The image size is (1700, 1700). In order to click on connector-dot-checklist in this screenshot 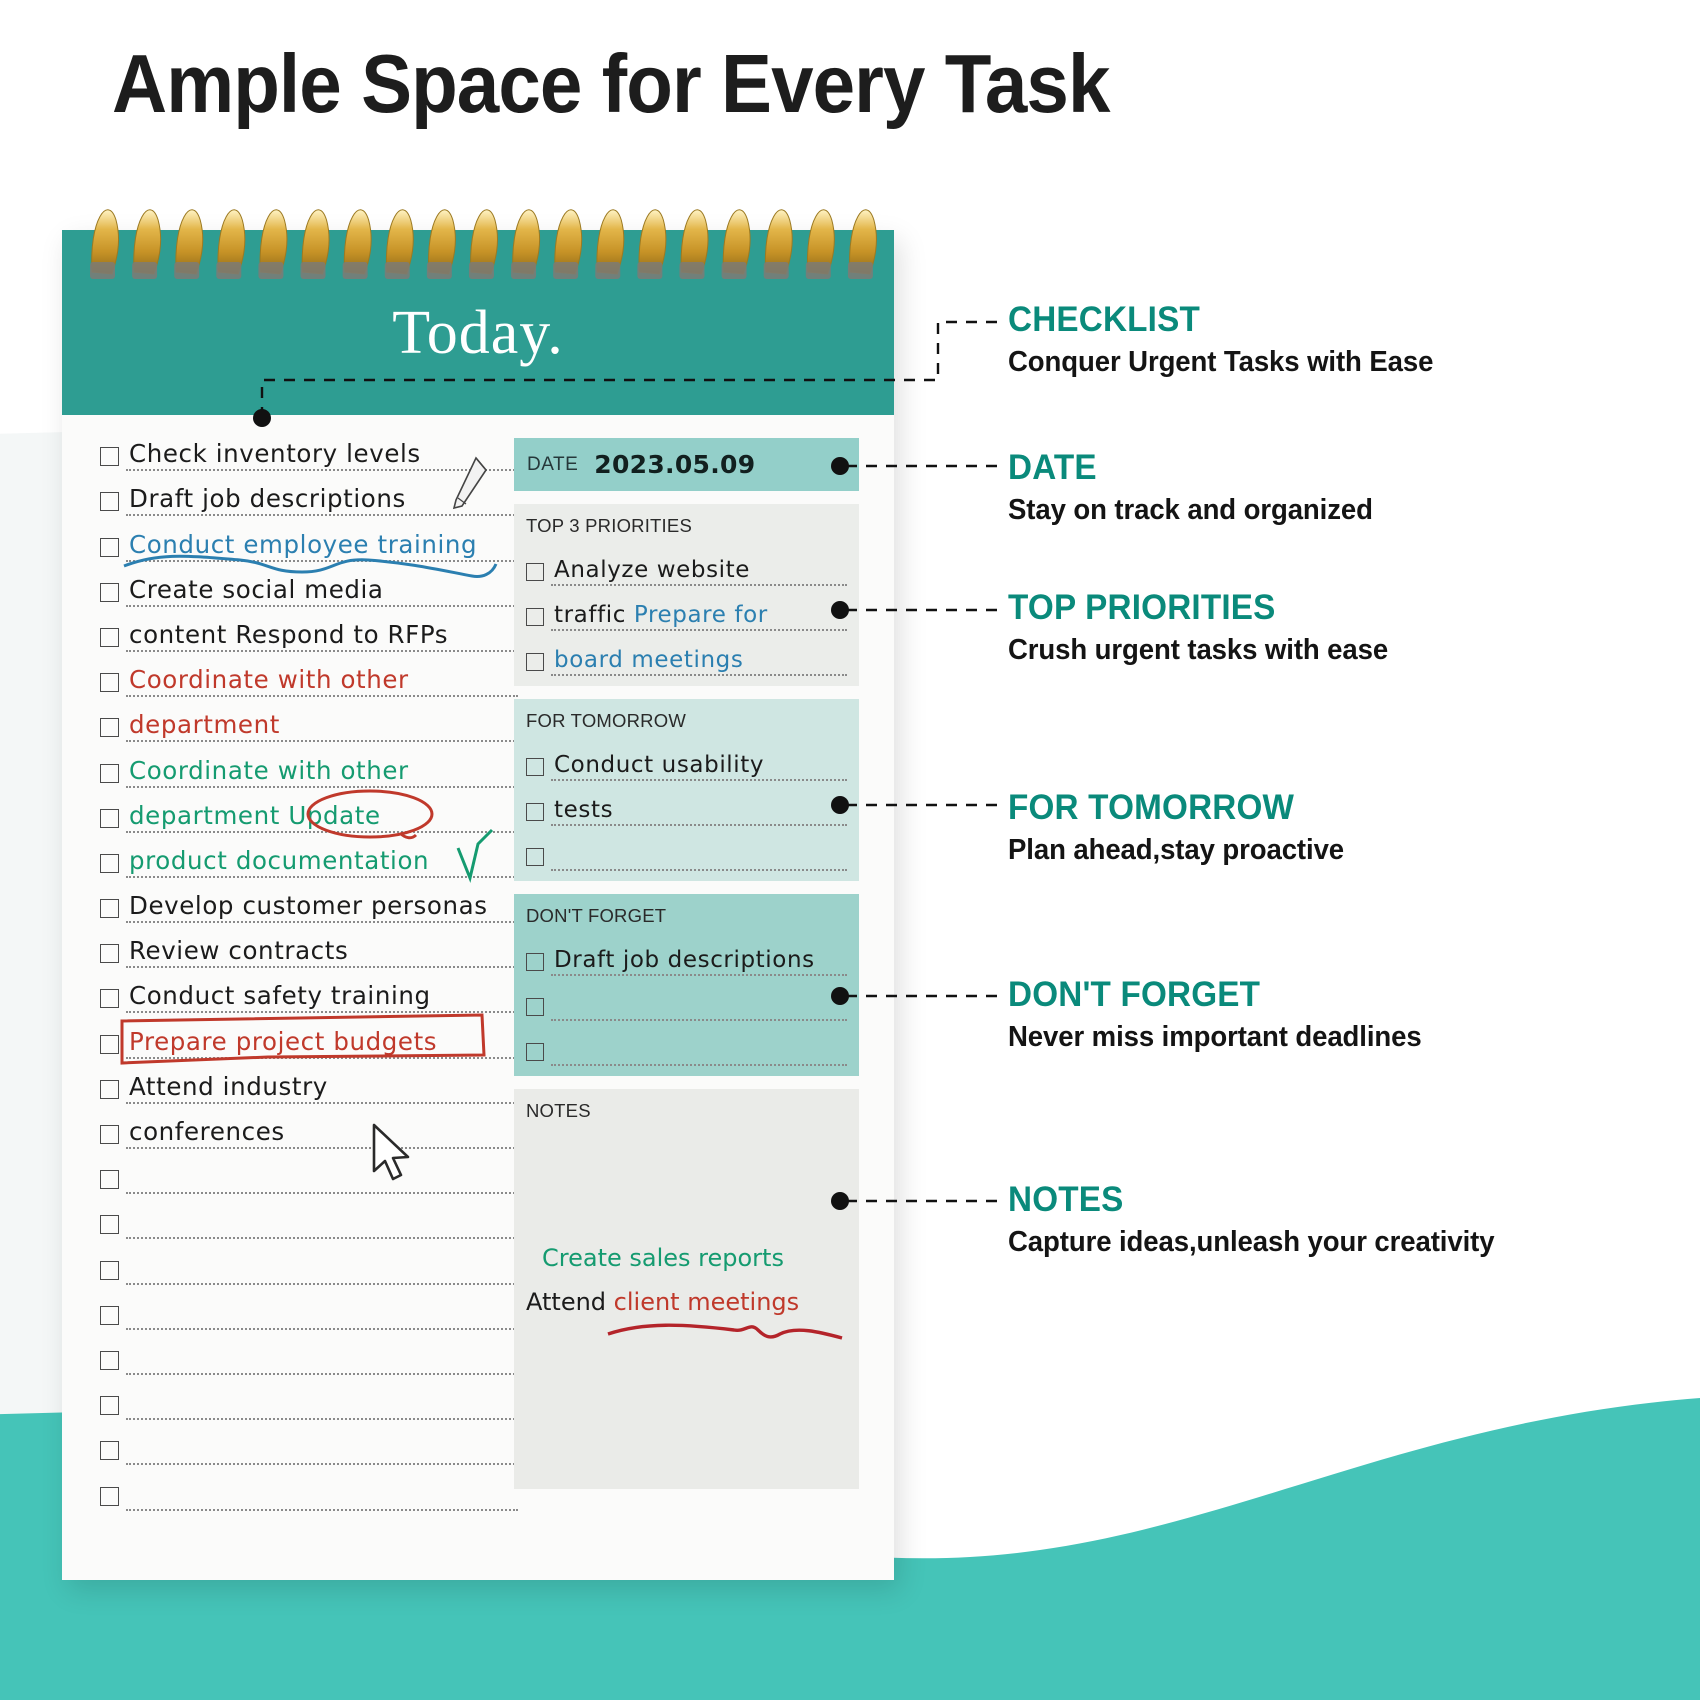, I will do `click(262, 418)`.